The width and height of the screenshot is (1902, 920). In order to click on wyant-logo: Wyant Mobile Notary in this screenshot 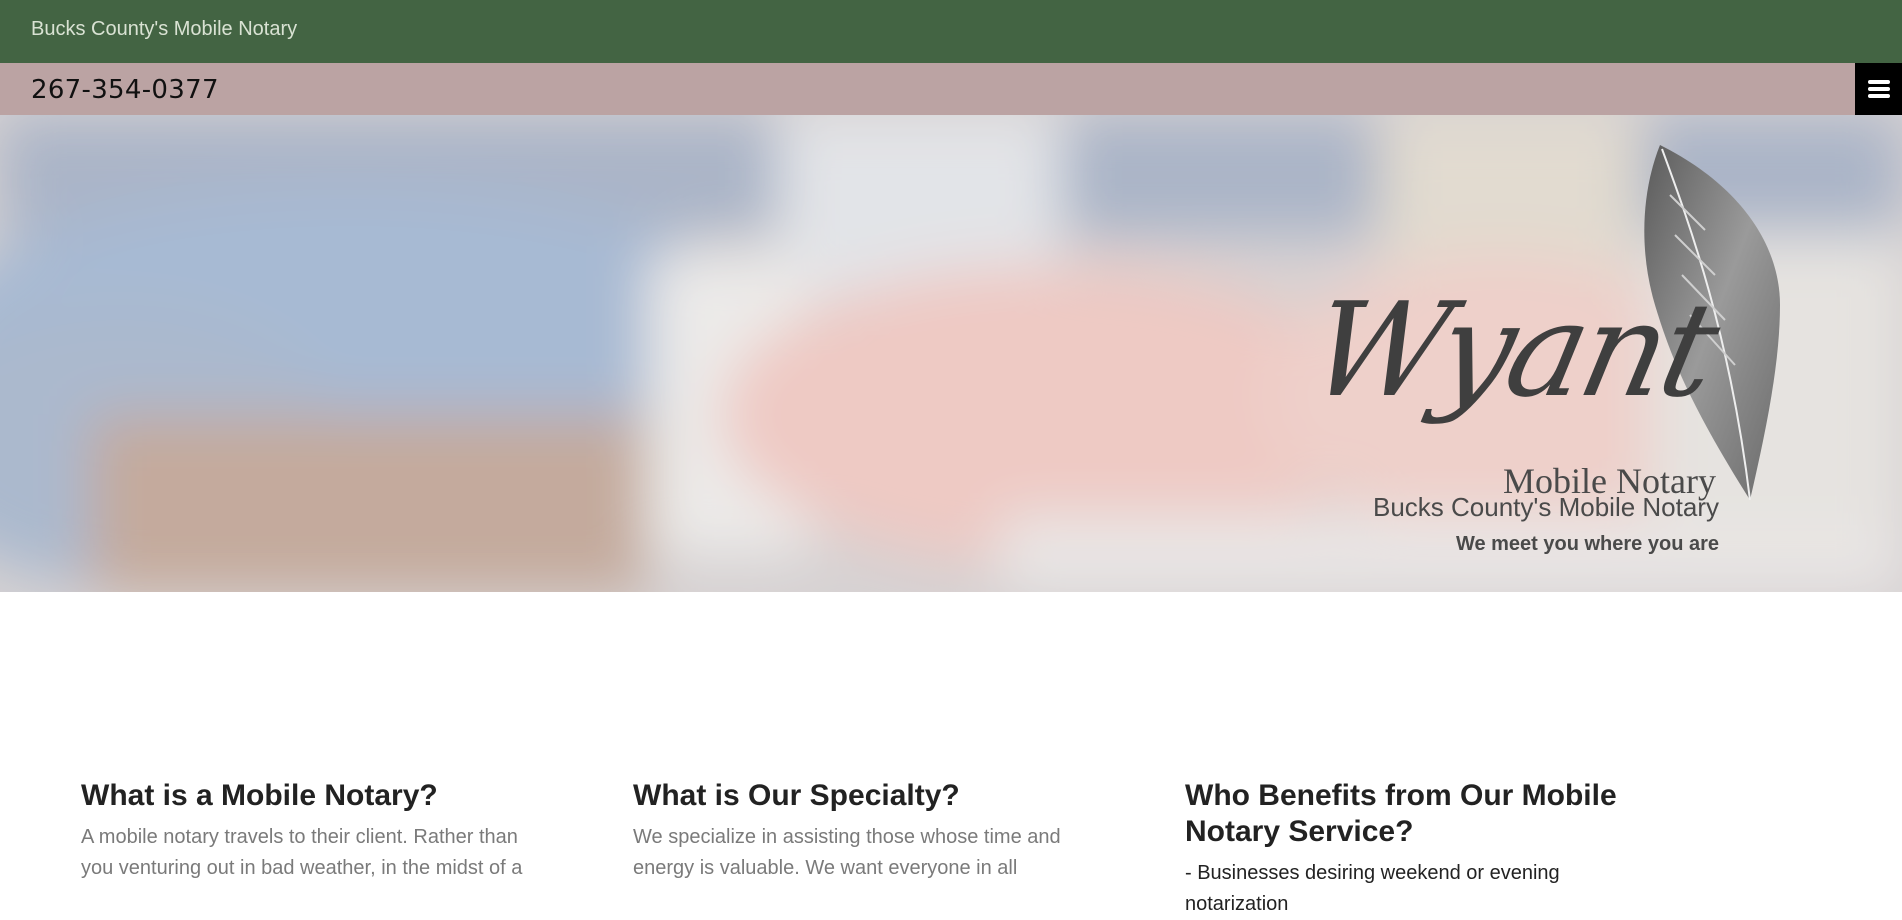, I will do `click(1544, 320)`.